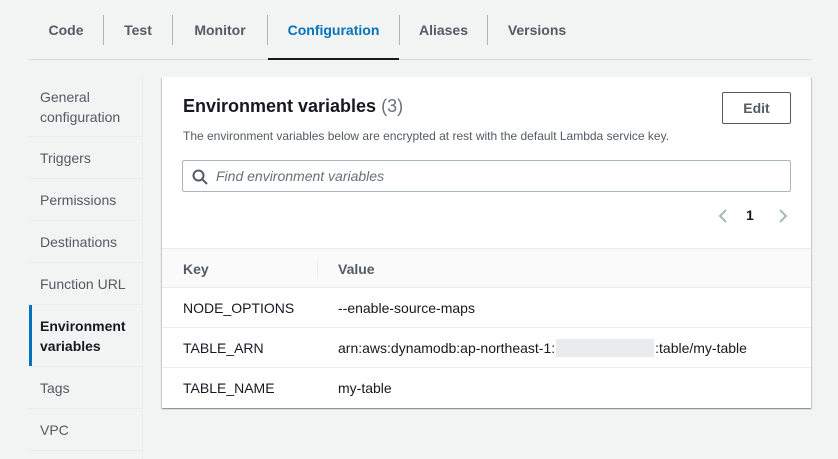  I want to click on tab-test: Test, so click(138, 29).